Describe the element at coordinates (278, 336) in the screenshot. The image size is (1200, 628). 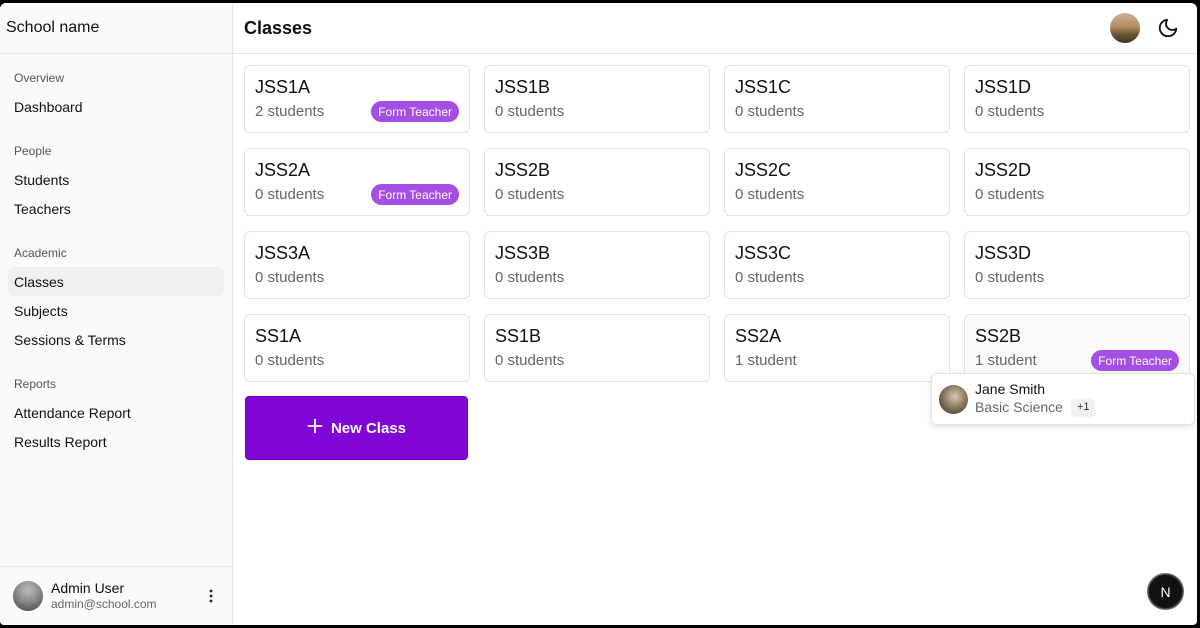
I see `class-name: SS1A` at that location.